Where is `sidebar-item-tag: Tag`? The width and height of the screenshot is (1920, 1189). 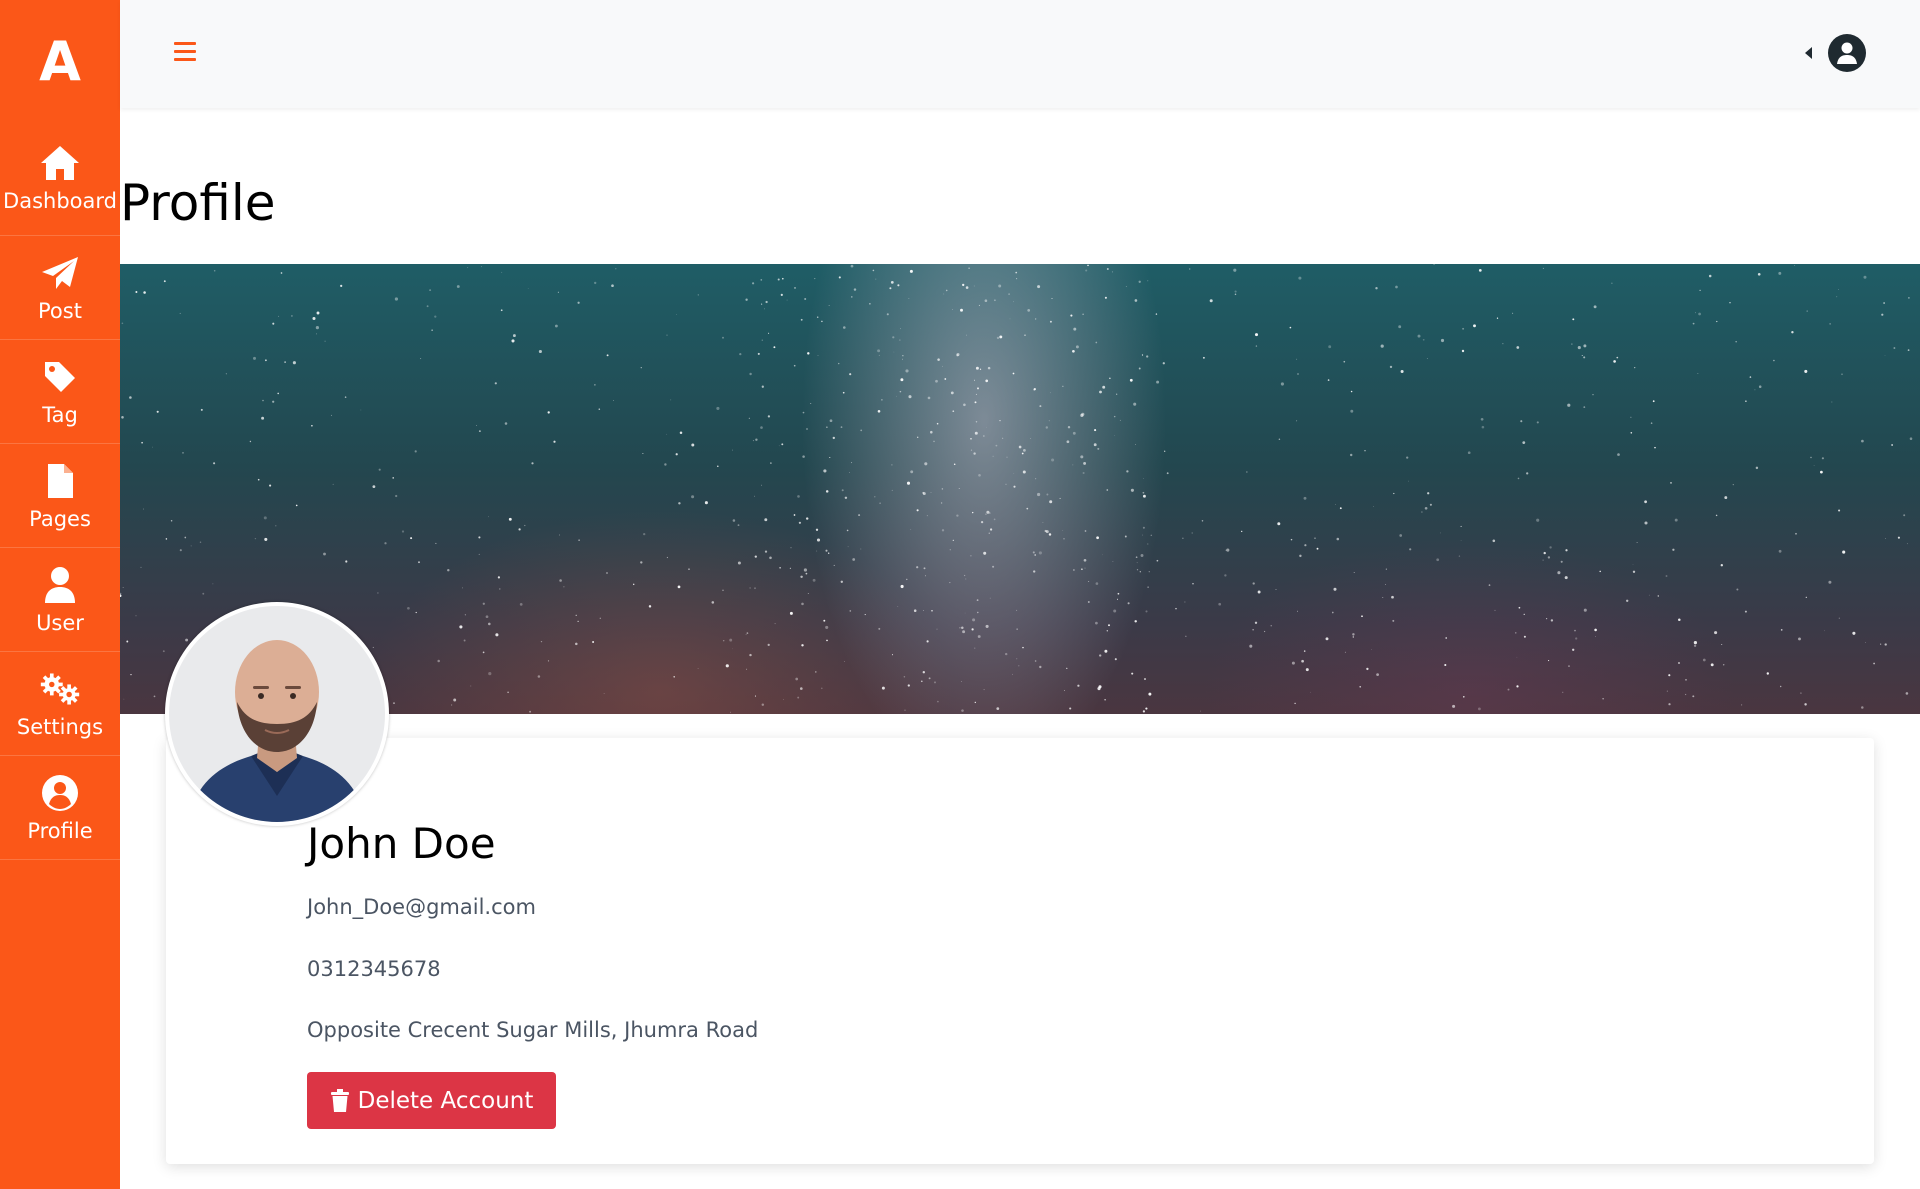 sidebar-item-tag: Tag is located at coordinates (60, 392).